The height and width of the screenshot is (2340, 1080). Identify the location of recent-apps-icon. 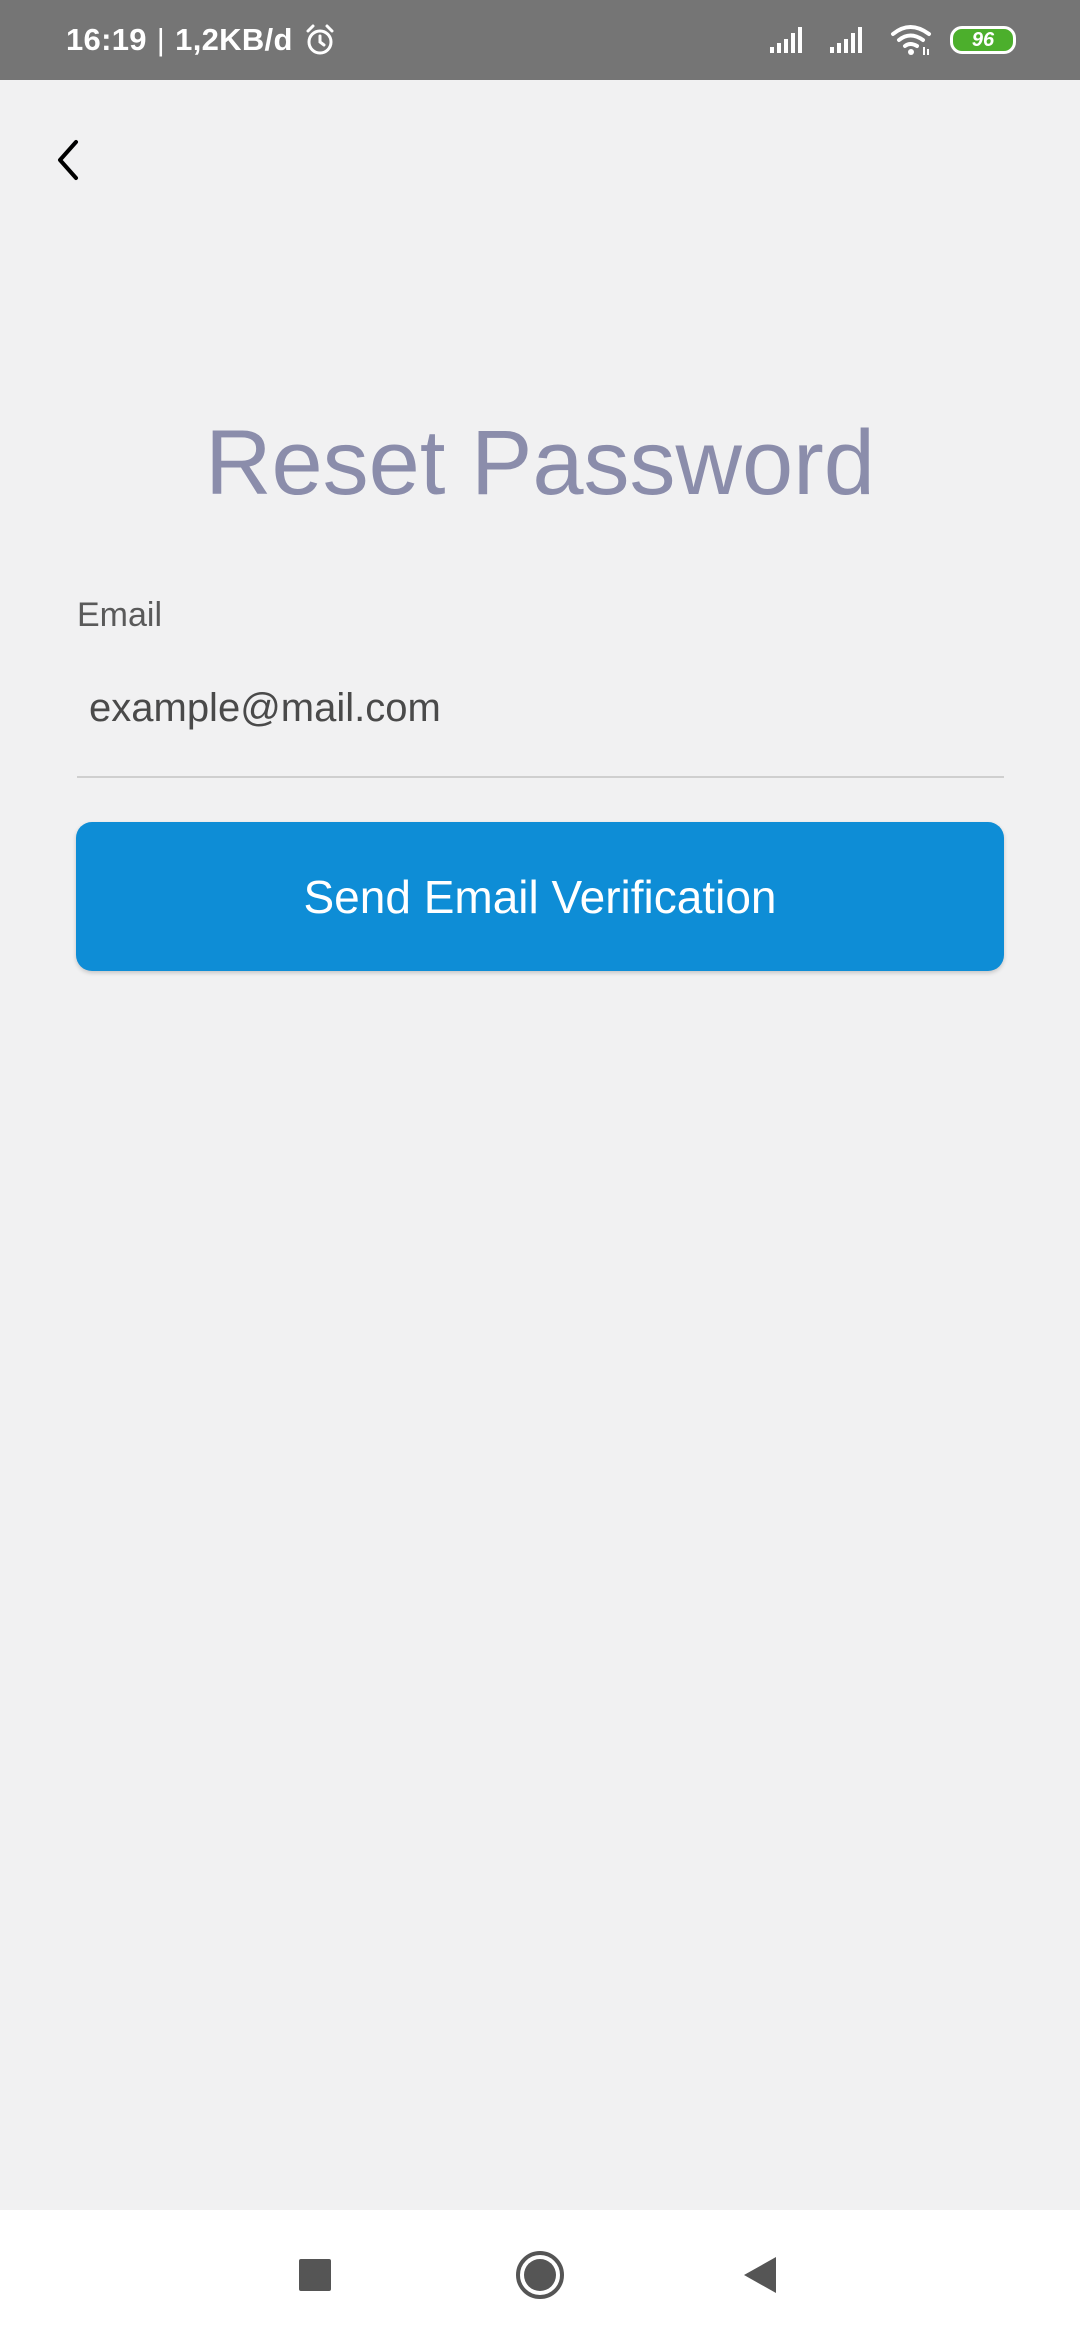
(315, 2275).